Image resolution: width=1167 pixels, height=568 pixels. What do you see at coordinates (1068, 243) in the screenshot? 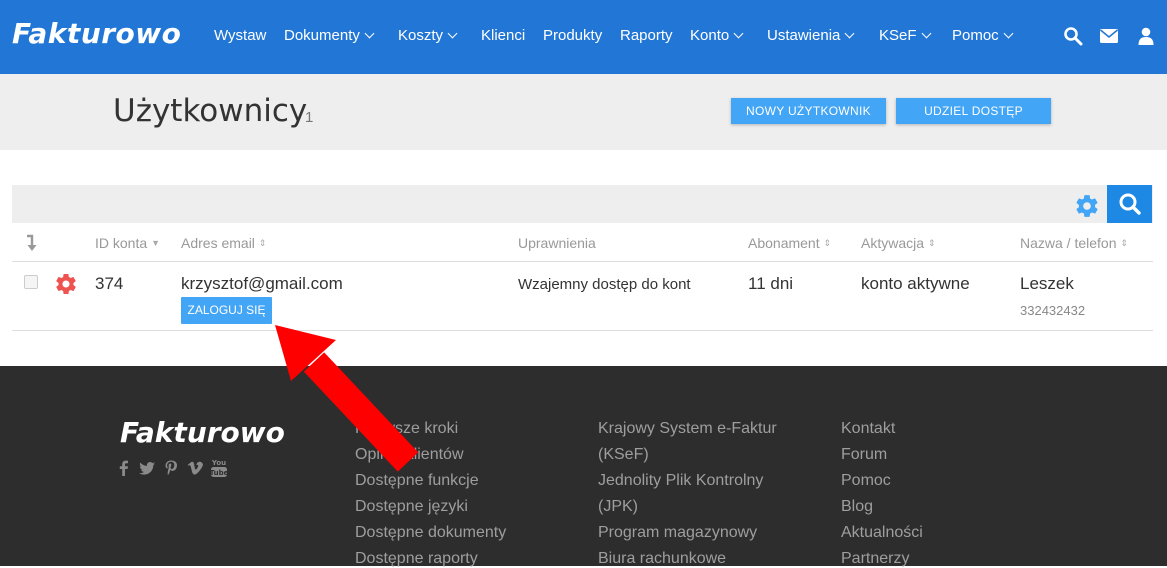
I see `col-label: Nazwa / telefon` at bounding box center [1068, 243].